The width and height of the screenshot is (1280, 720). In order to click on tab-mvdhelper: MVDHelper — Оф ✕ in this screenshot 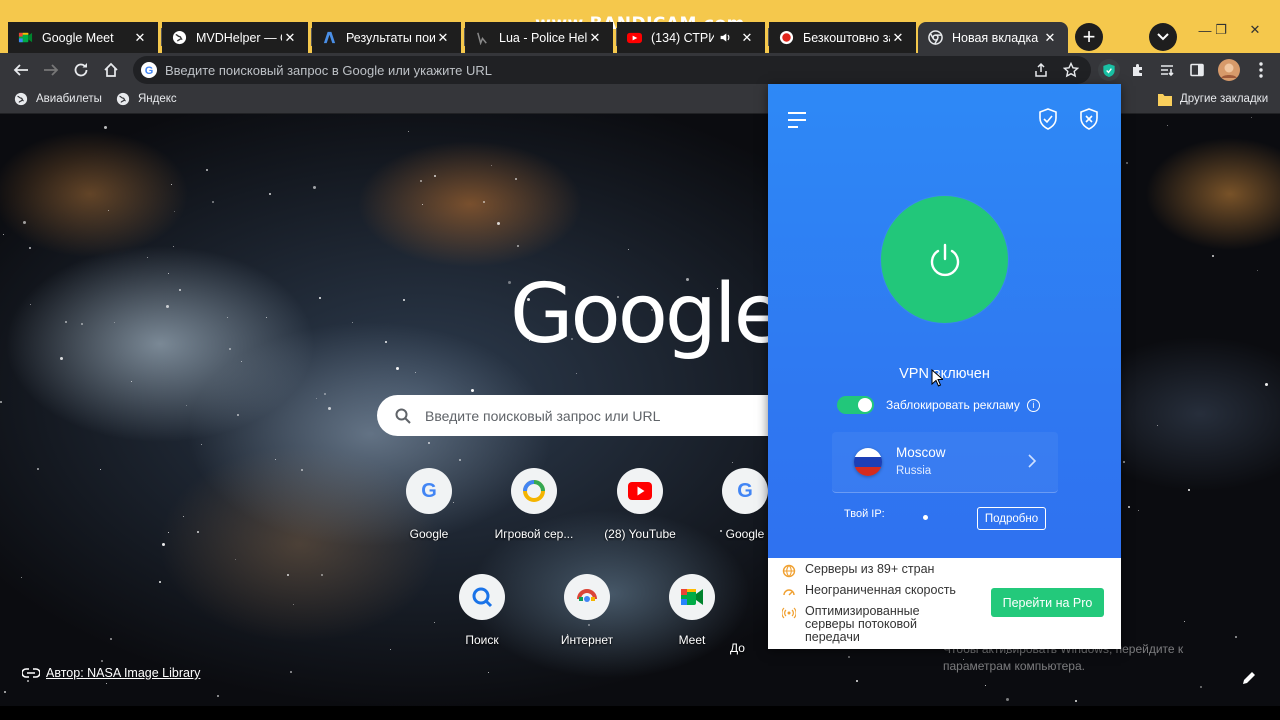, I will do `click(235, 37)`.